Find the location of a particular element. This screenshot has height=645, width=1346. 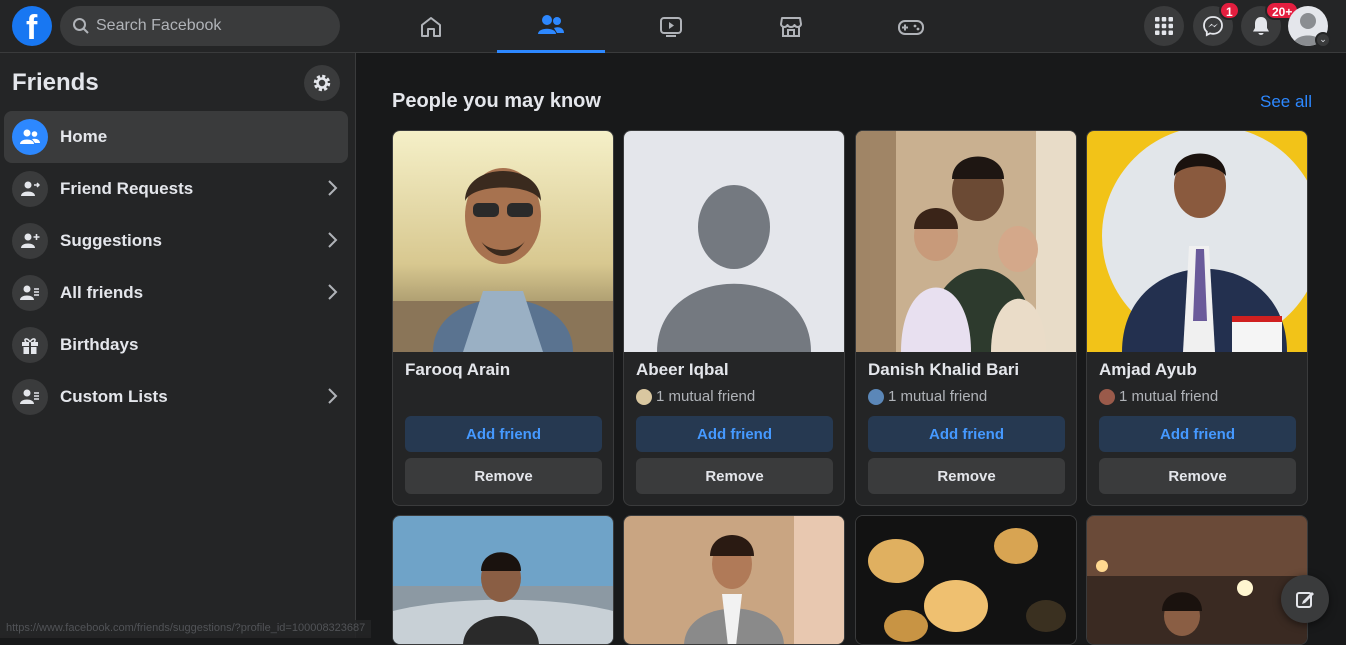

marketplace-icon is located at coordinates (791, 26).